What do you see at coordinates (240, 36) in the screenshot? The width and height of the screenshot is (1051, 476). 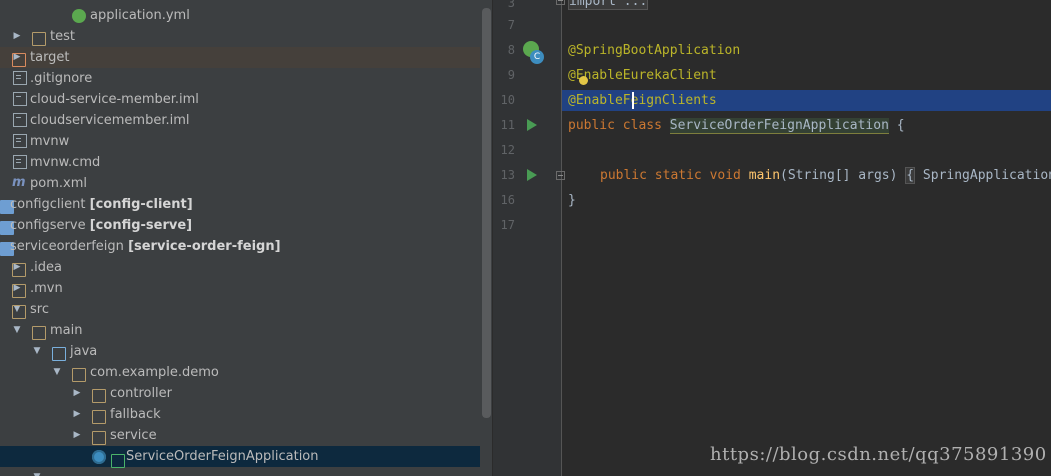 I see `tree-item-test: ▶ test` at bounding box center [240, 36].